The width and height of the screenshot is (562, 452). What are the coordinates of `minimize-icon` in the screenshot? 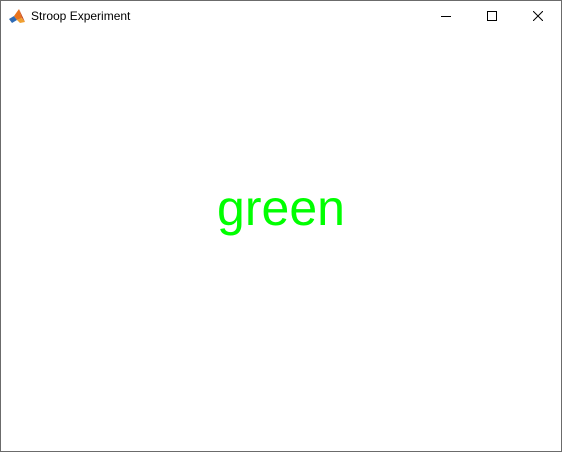 It's located at (446, 16).